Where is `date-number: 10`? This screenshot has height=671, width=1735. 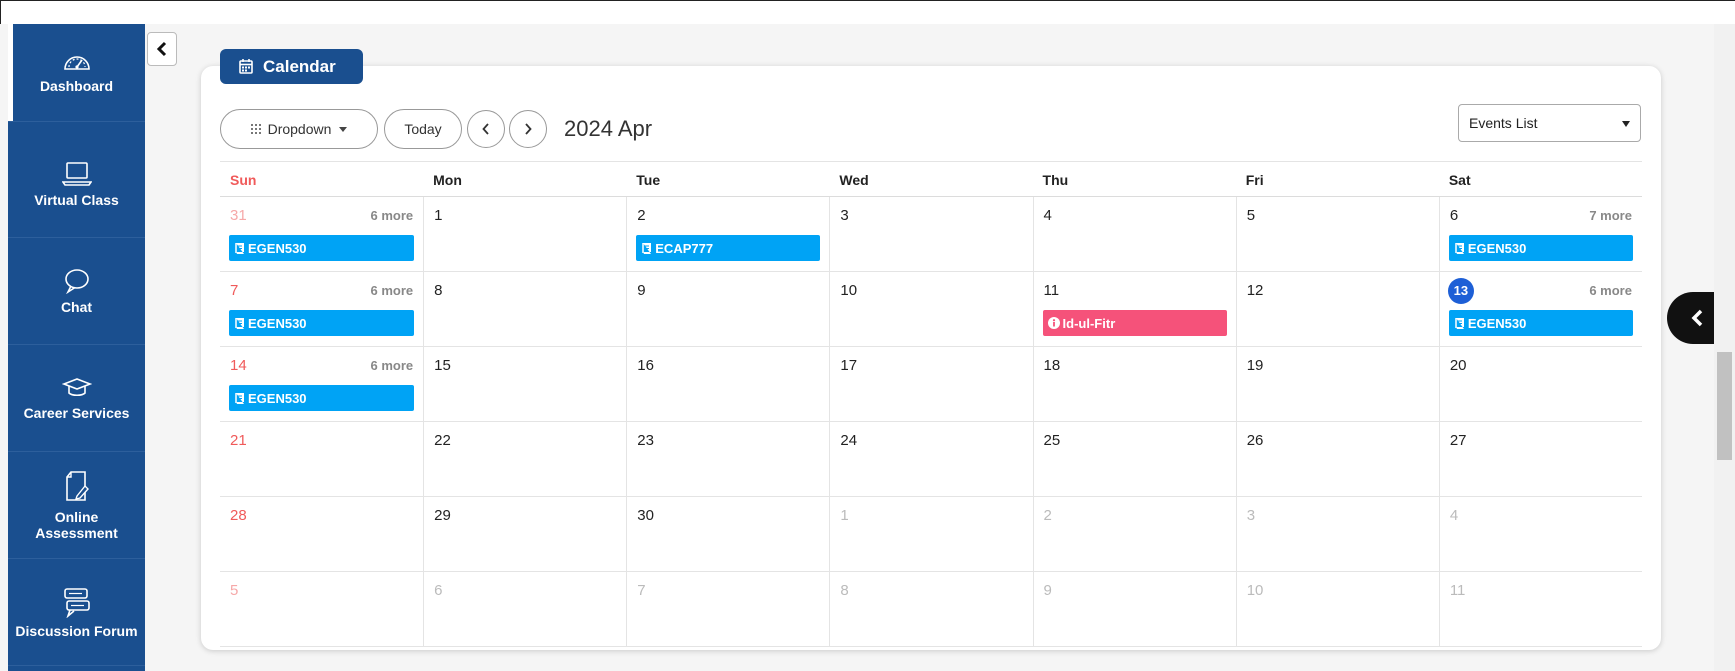
date-number: 10 is located at coordinates (849, 290).